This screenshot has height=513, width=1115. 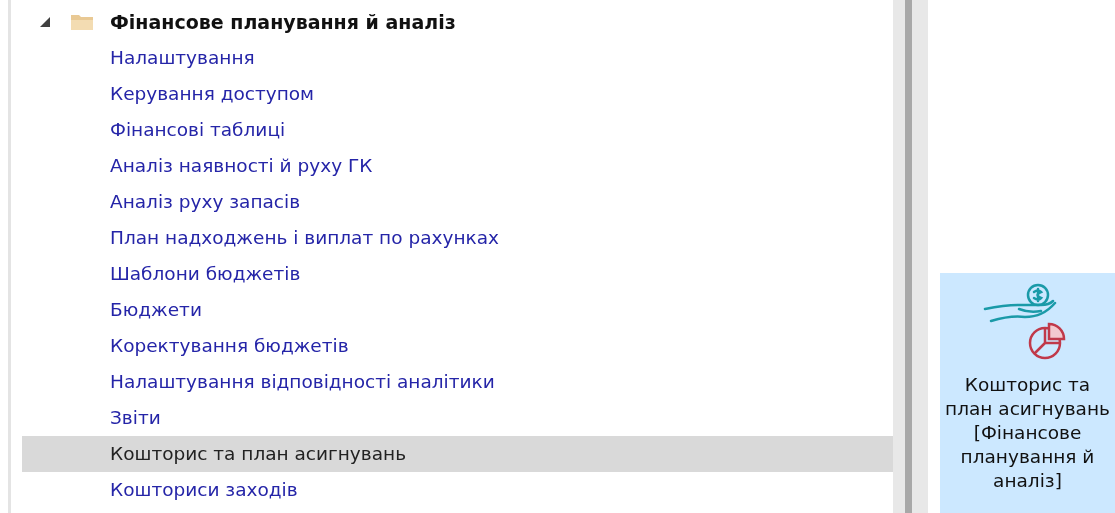 I want to click on tree-item: Кошториси заходів, so click(x=457, y=490).